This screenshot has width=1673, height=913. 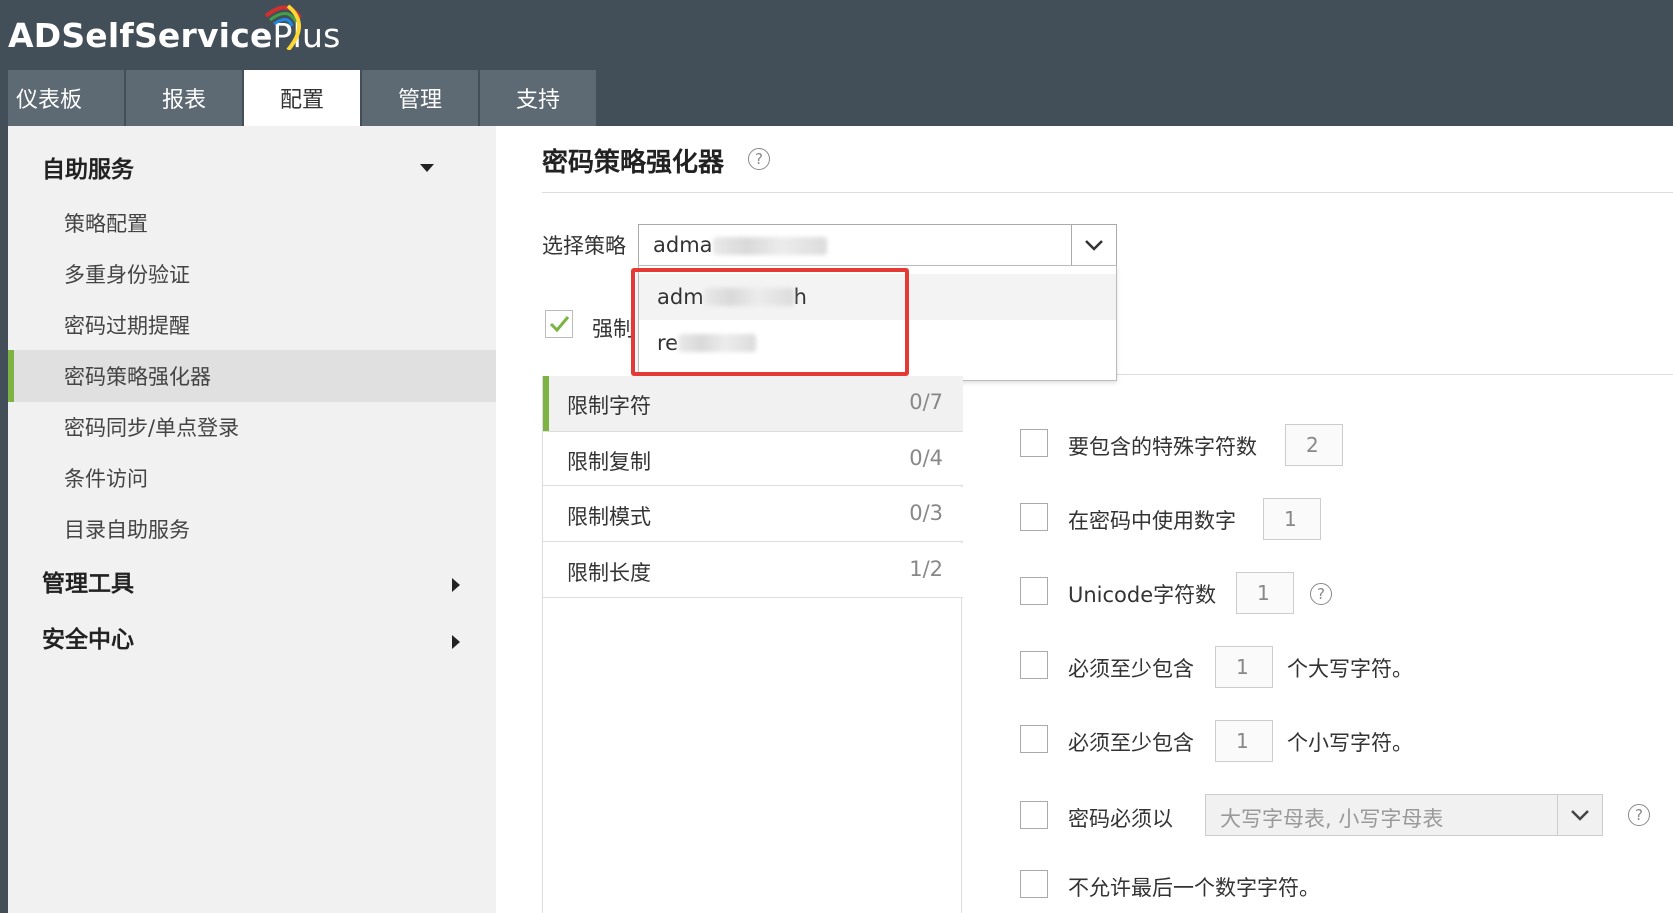 What do you see at coordinates (1350, 669) in the screenshot?
I see `rule-suffix: 个大写字符。` at bounding box center [1350, 669].